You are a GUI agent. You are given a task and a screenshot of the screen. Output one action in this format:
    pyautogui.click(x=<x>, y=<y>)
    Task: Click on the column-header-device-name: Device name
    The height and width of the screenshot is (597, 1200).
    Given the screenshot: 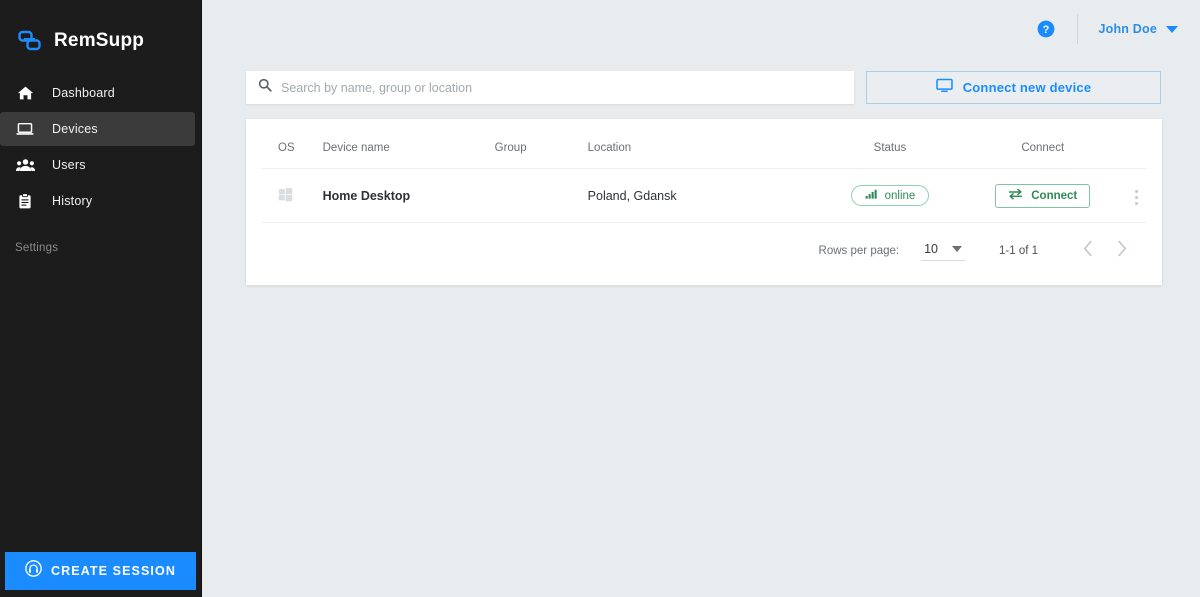 What is the action you would take?
    pyautogui.click(x=408, y=144)
    